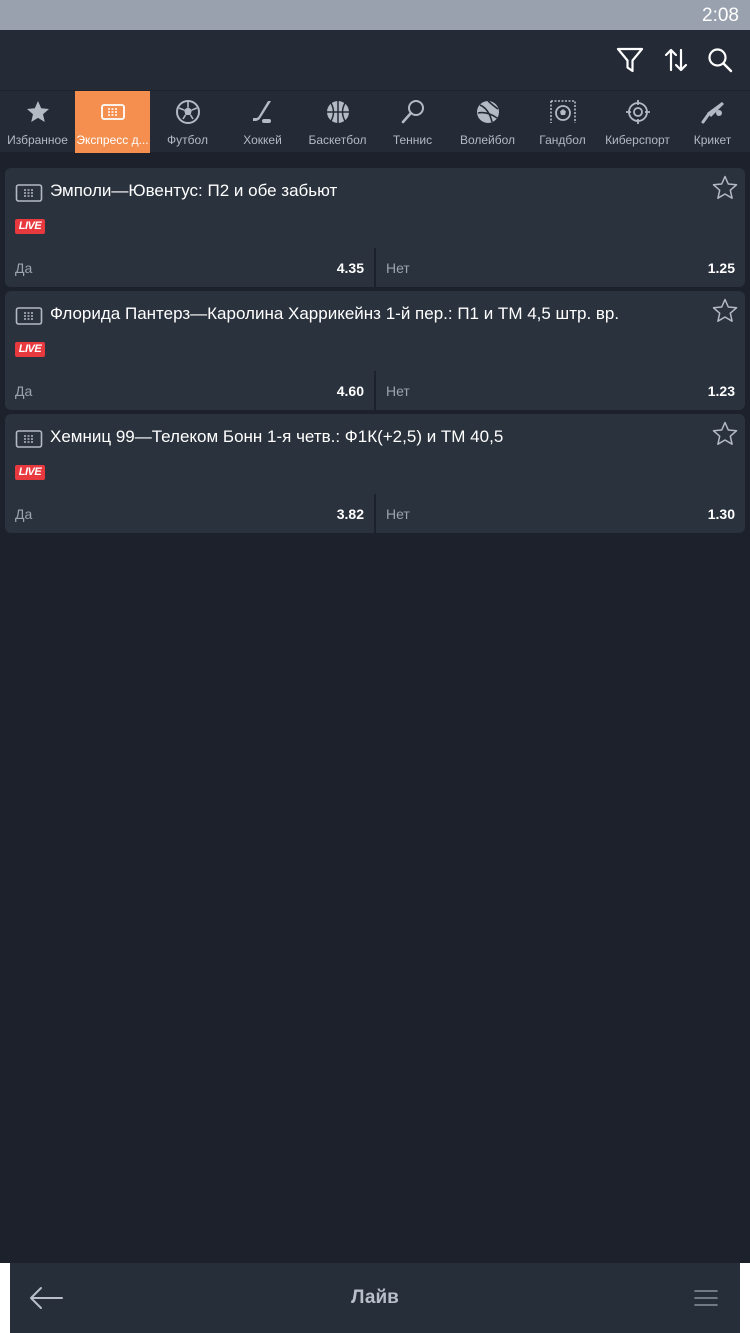 The height and width of the screenshot is (1333, 750). What do you see at coordinates (488, 111) in the screenshot?
I see `volleyball-icon` at bounding box center [488, 111].